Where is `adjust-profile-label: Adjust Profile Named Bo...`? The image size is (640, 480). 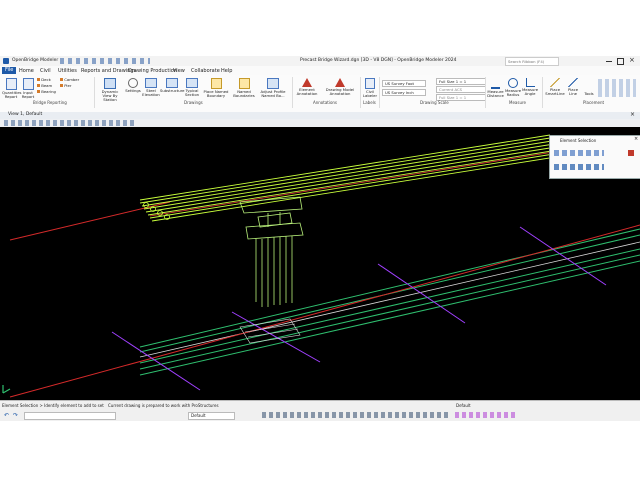 adjust-profile-label: Adjust Profile Named Bo... is located at coordinates (273, 94).